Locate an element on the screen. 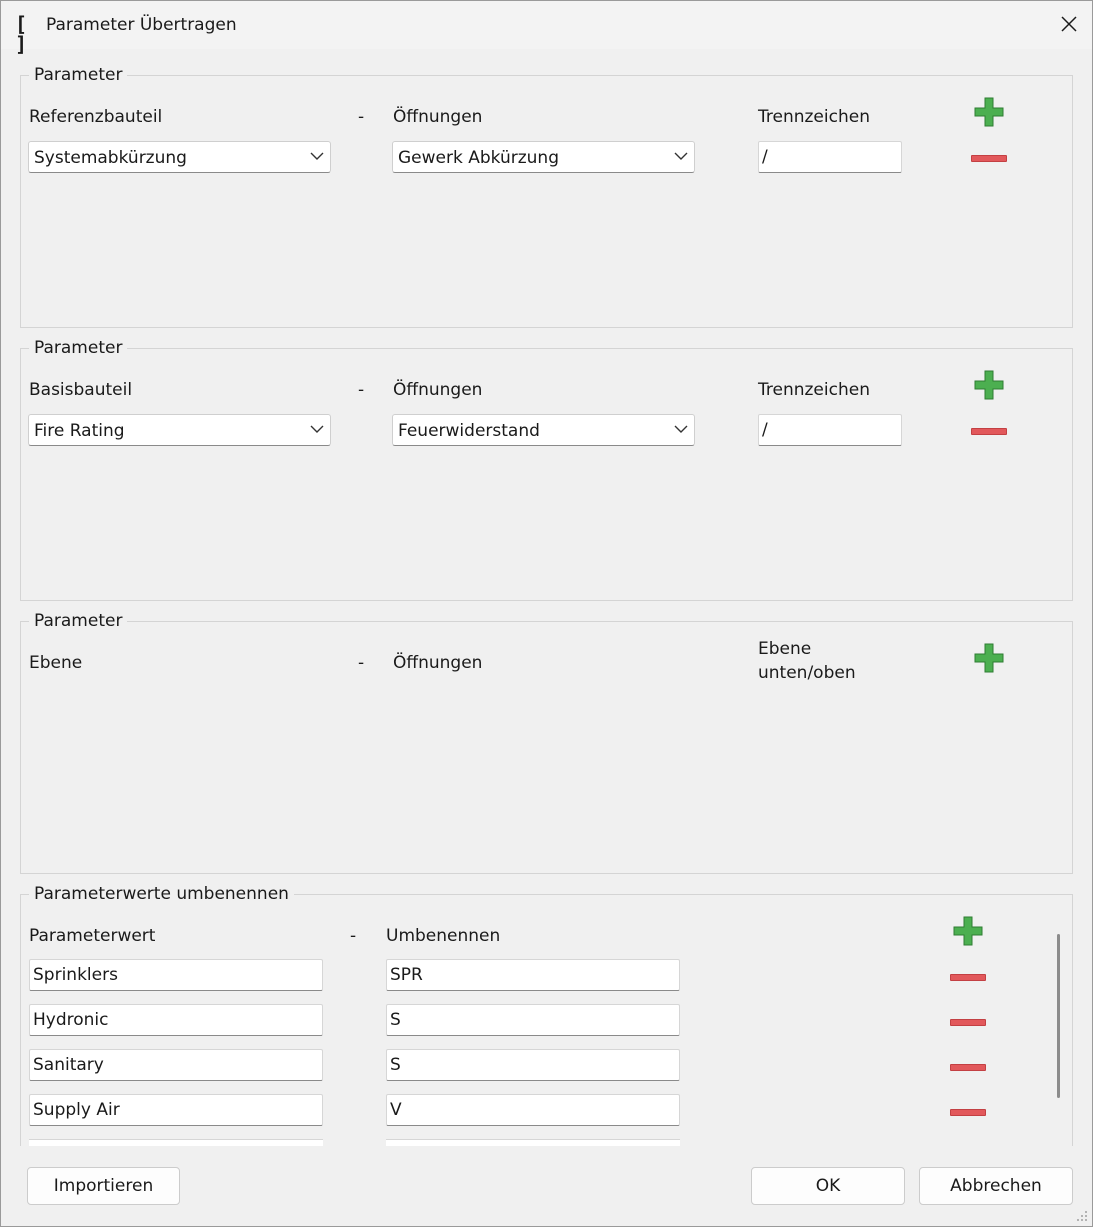  column-label-parameterwert: Parameterwert is located at coordinates (92, 936).